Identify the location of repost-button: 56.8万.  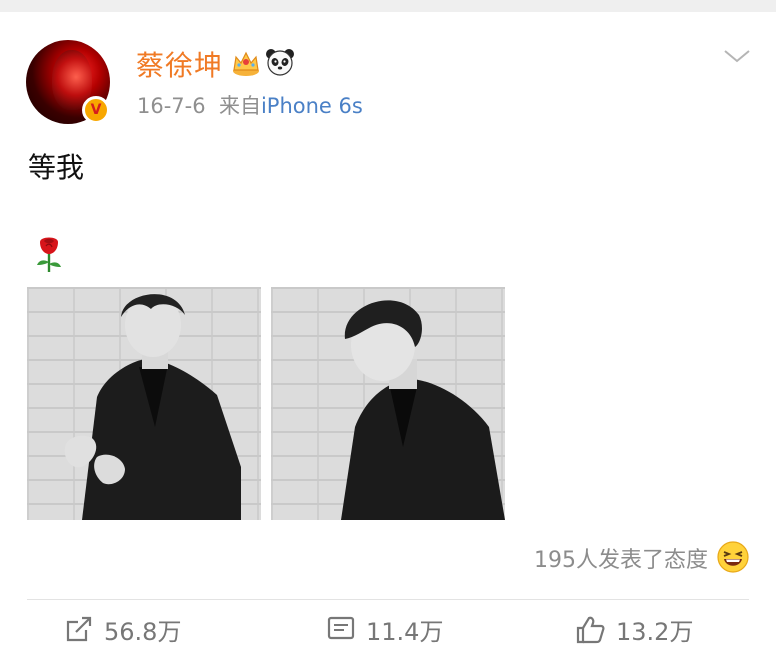
(123, 630).